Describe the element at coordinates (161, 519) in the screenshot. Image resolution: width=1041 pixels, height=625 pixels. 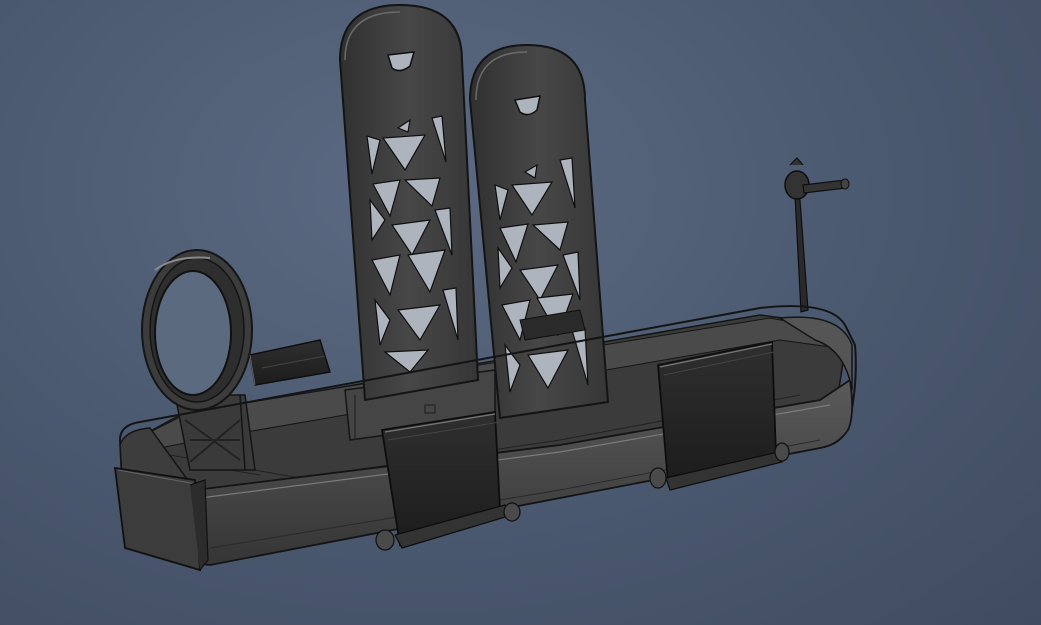
I see `left-end-strap` at that location.